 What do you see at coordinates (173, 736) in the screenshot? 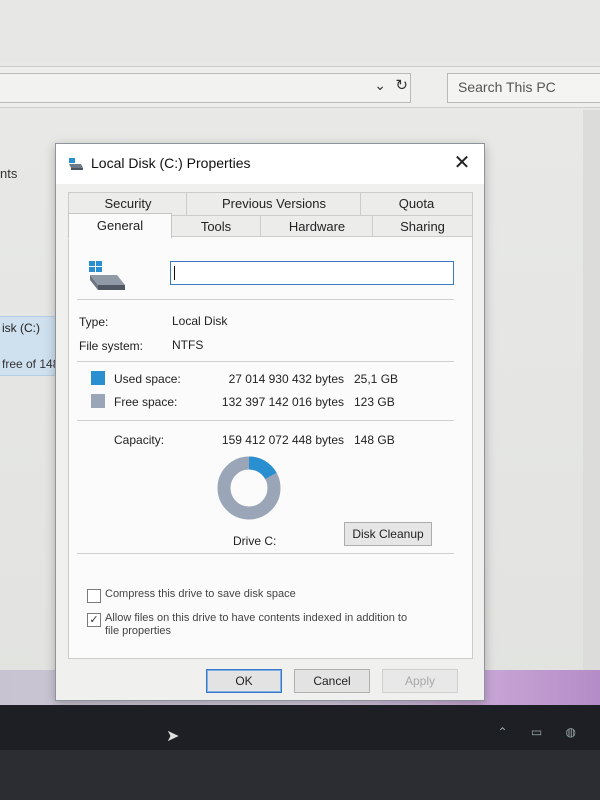
I see `mouse-pointer-icon: ➤` at bounding box center [173, 736].